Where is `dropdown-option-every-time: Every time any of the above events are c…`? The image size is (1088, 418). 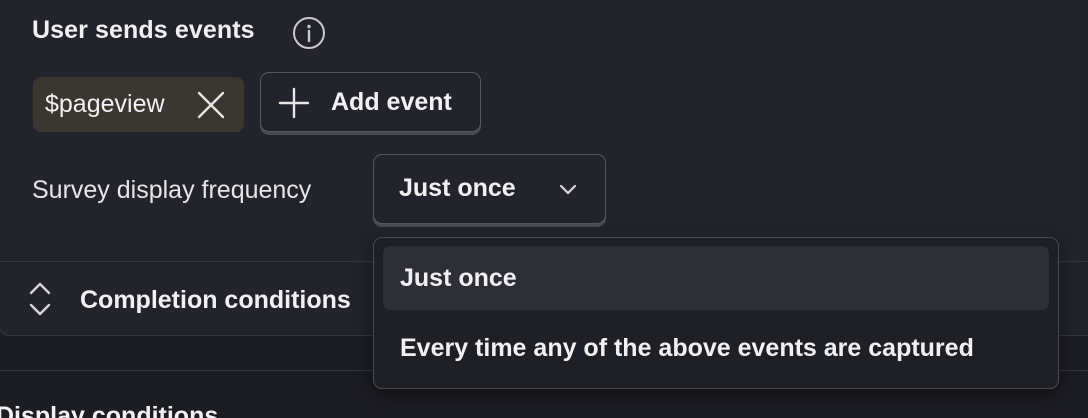
dropdown-option-every-time: Every time any of the above events are c… is located at coordinates (716, 348).